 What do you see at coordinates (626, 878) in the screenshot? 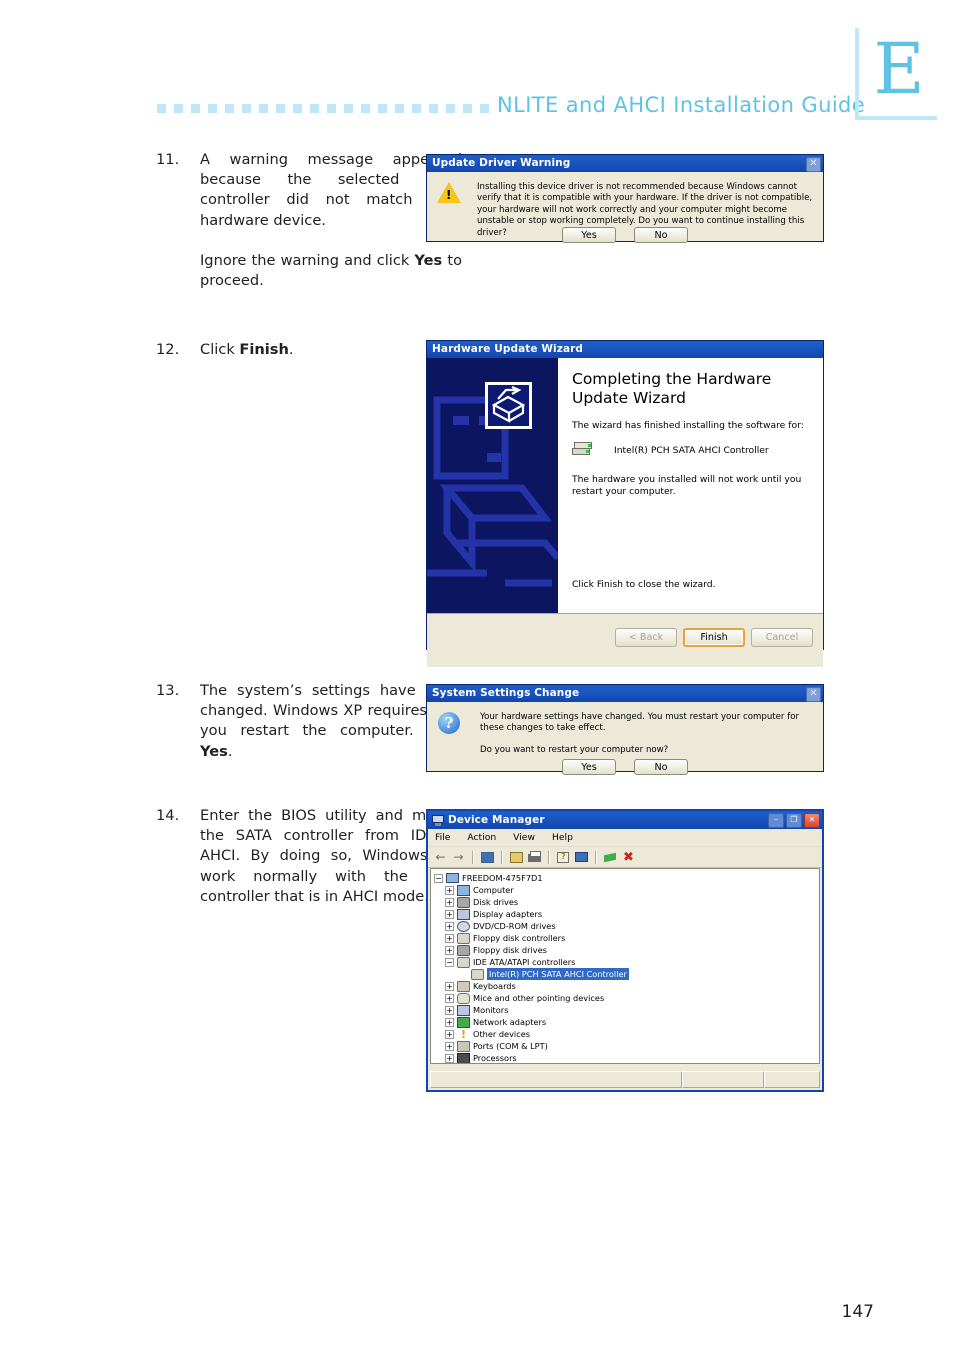
I see `tree-root-node: − FREEDOM-475F7D1` at bounding box center [626, 878].